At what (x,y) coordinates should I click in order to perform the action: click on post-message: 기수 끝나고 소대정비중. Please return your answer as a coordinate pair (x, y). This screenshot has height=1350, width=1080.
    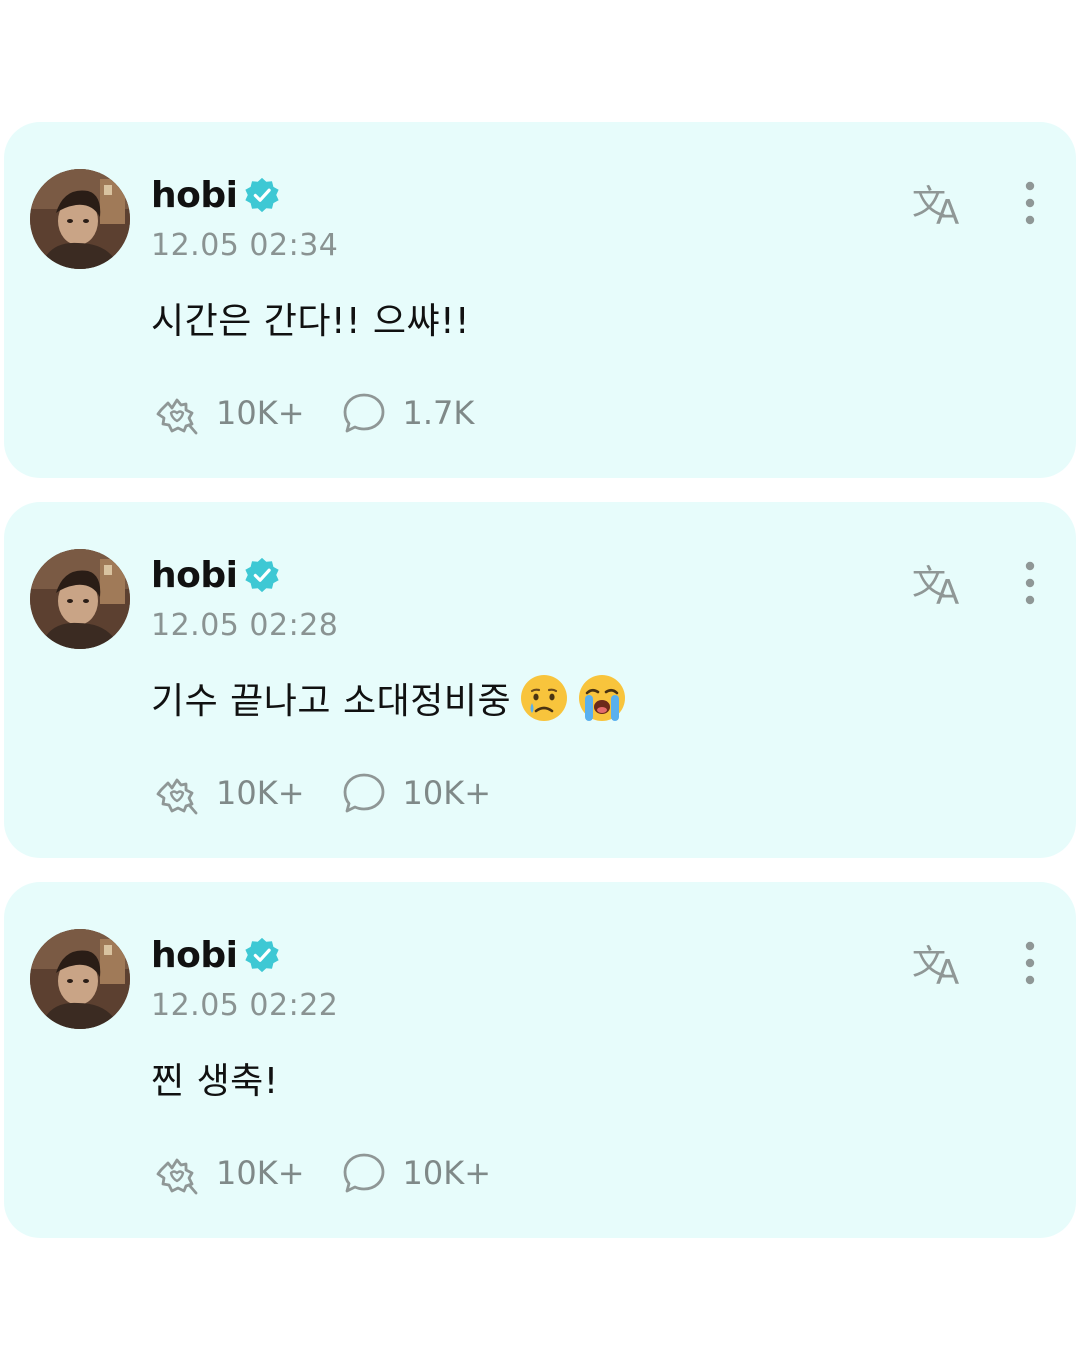
    Looking at the image, I should click on (389, 698).